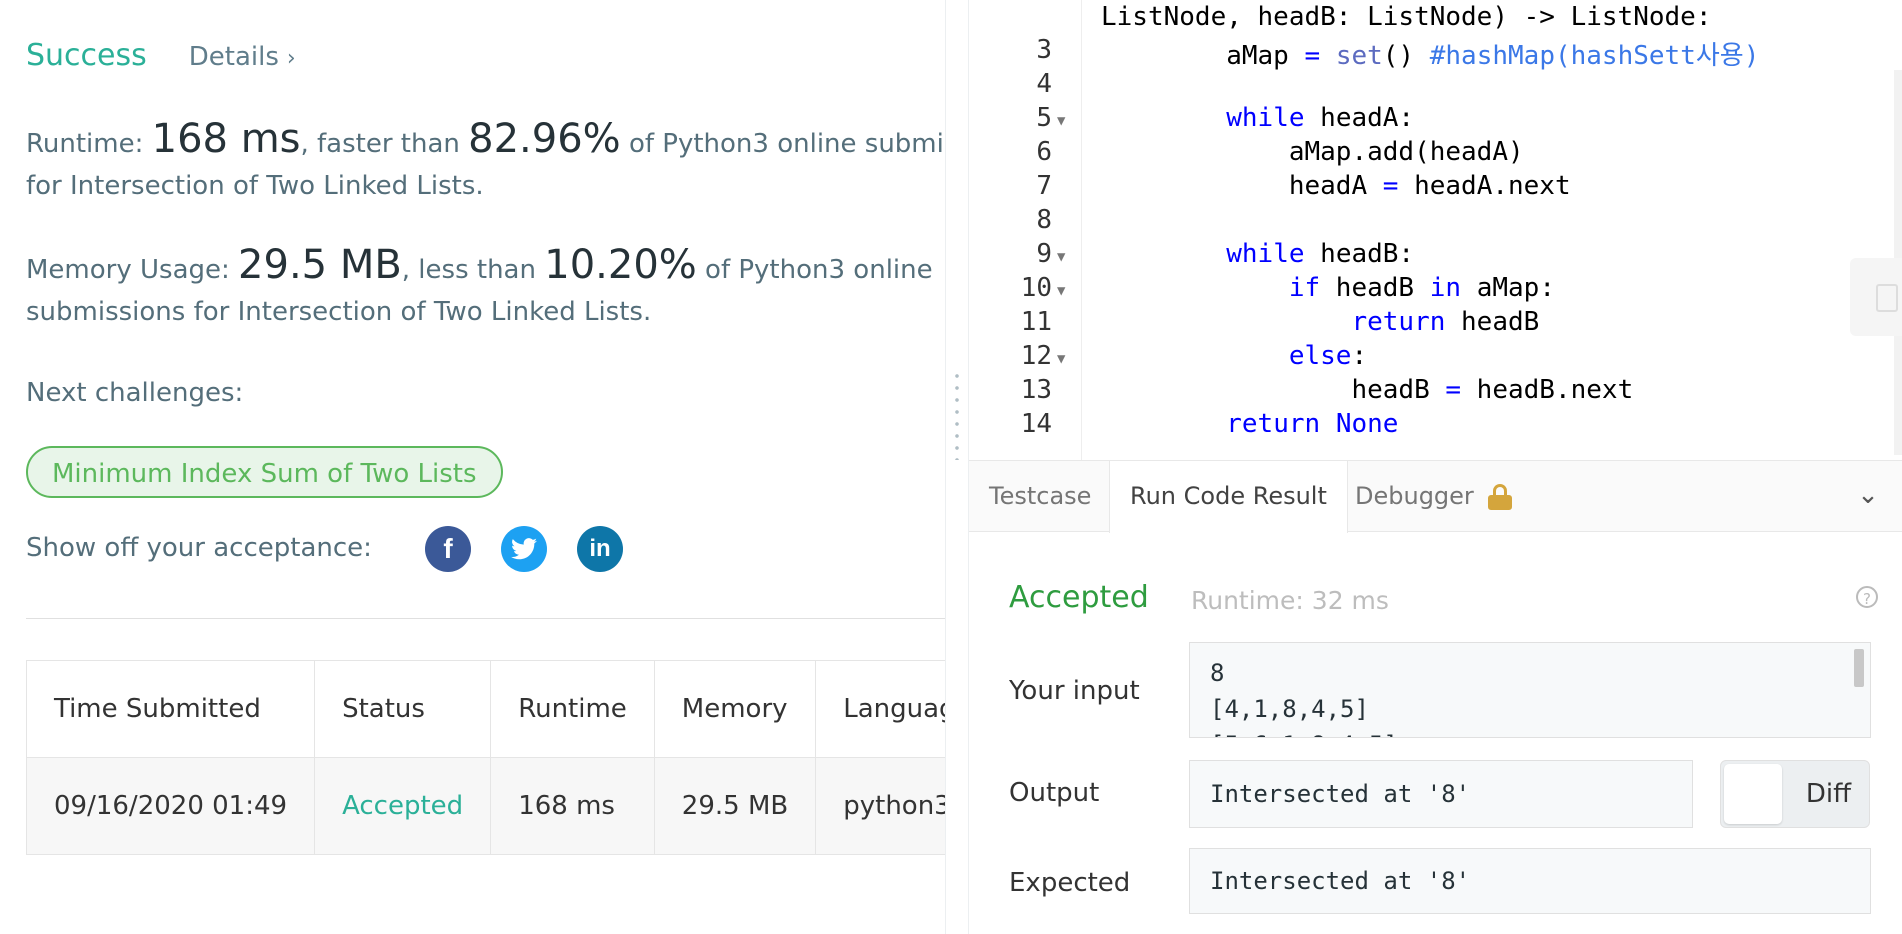  What do you see at coordinates (1406, 17) in the screenshot?
I see `code-line-2: ListNode, headB: ListNode) -> ListNode:` at bounding box center [1406, 17].